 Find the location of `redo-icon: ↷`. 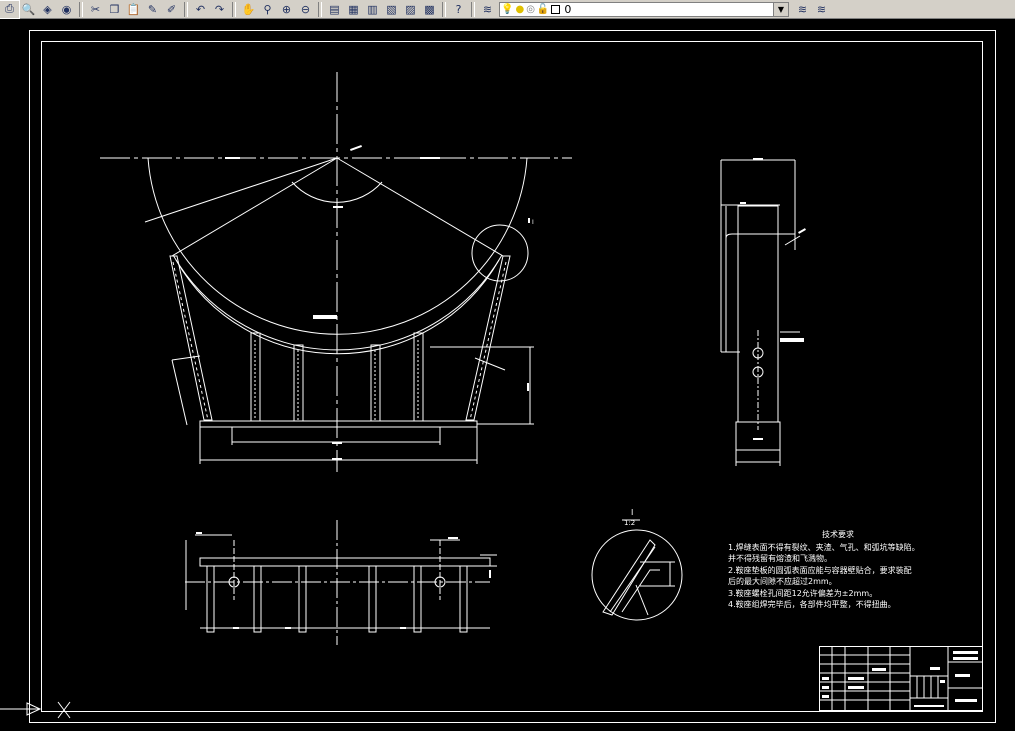

redo-icon: ↷ is located at coordinates (219, 9).